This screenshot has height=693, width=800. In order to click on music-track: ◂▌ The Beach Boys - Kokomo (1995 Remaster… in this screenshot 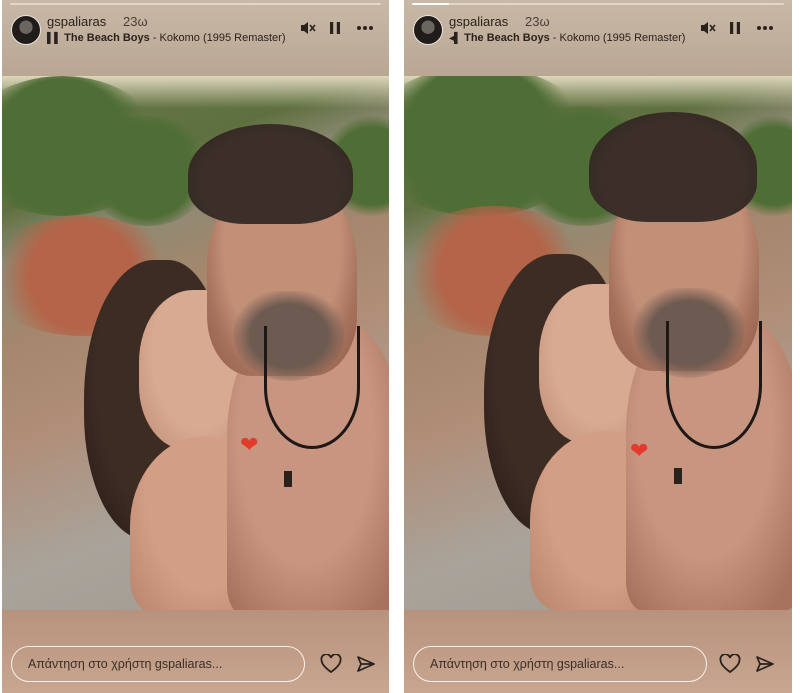, I will do `click(567, 38)`.